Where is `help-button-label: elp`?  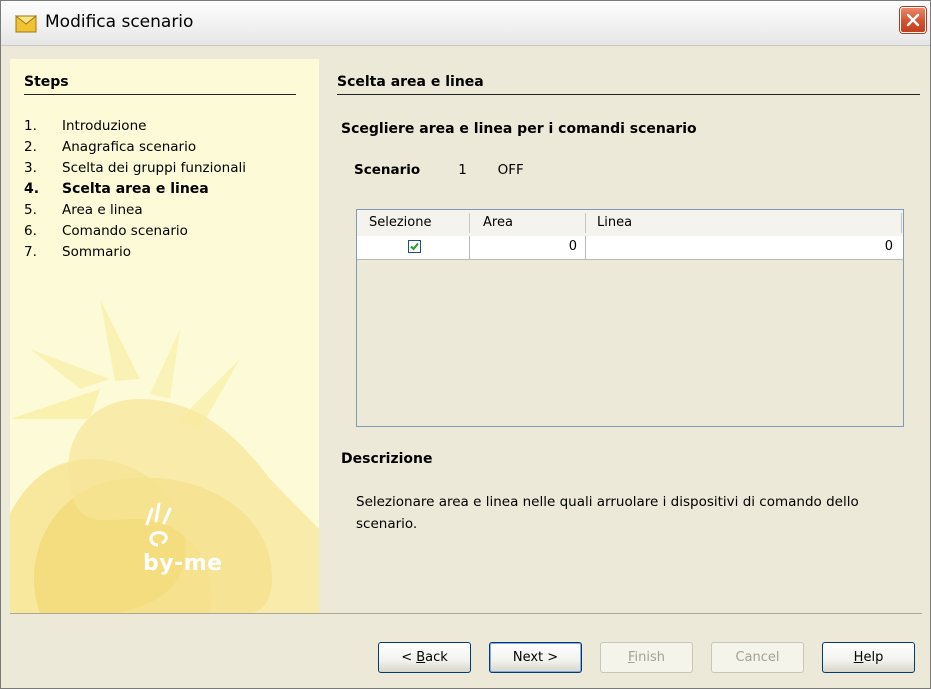 help-button-label: elp is located at coordinates (873, 657).